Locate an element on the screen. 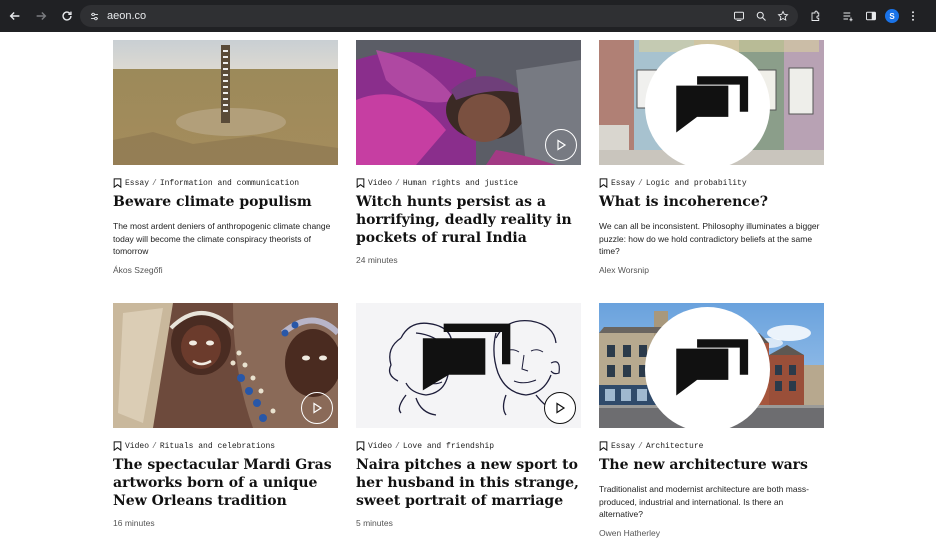  video-duration: 16 minutes is located at coordinates (134, 523).